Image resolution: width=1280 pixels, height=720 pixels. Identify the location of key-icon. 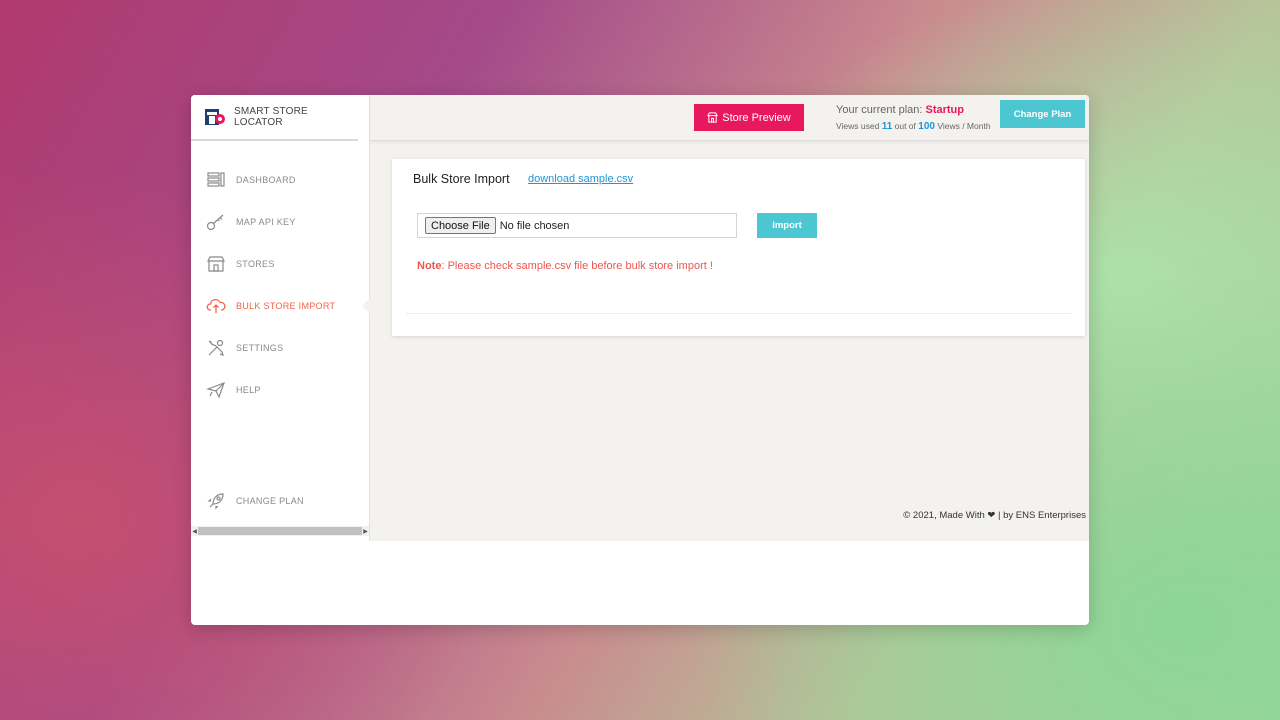
(216, 222).